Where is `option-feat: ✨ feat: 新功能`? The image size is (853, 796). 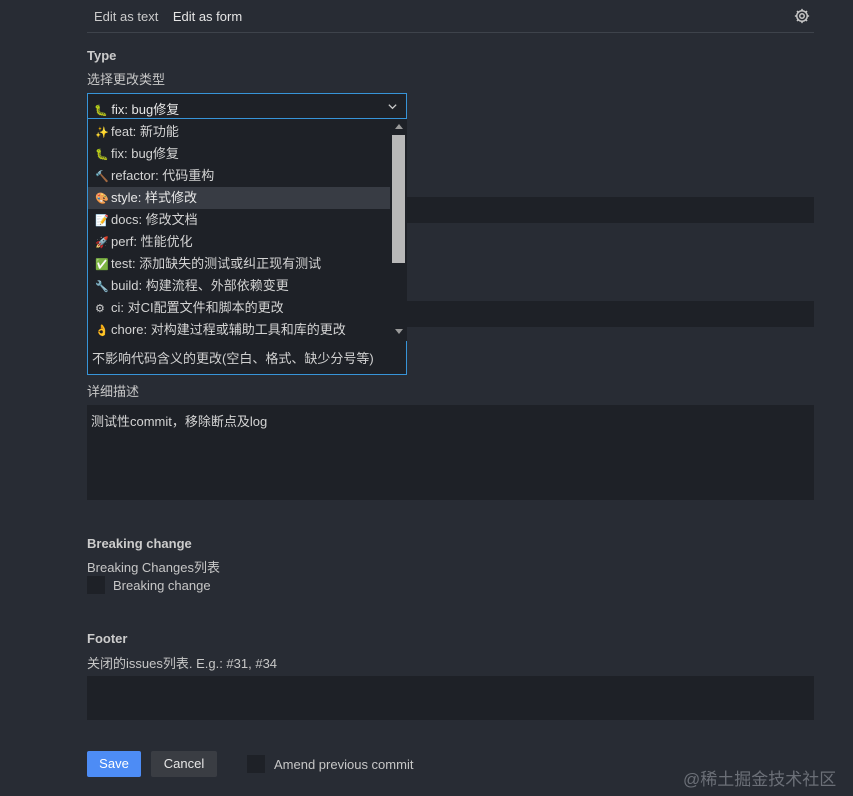 option-feat: ✨ feat: 新功能 is located at coordinates (239, 132).